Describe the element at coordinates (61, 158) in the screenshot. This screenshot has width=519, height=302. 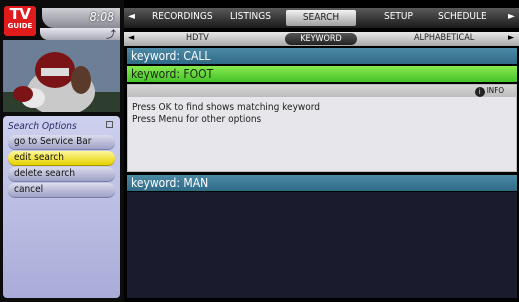
I see `option-edit-search: edit search` at that location.